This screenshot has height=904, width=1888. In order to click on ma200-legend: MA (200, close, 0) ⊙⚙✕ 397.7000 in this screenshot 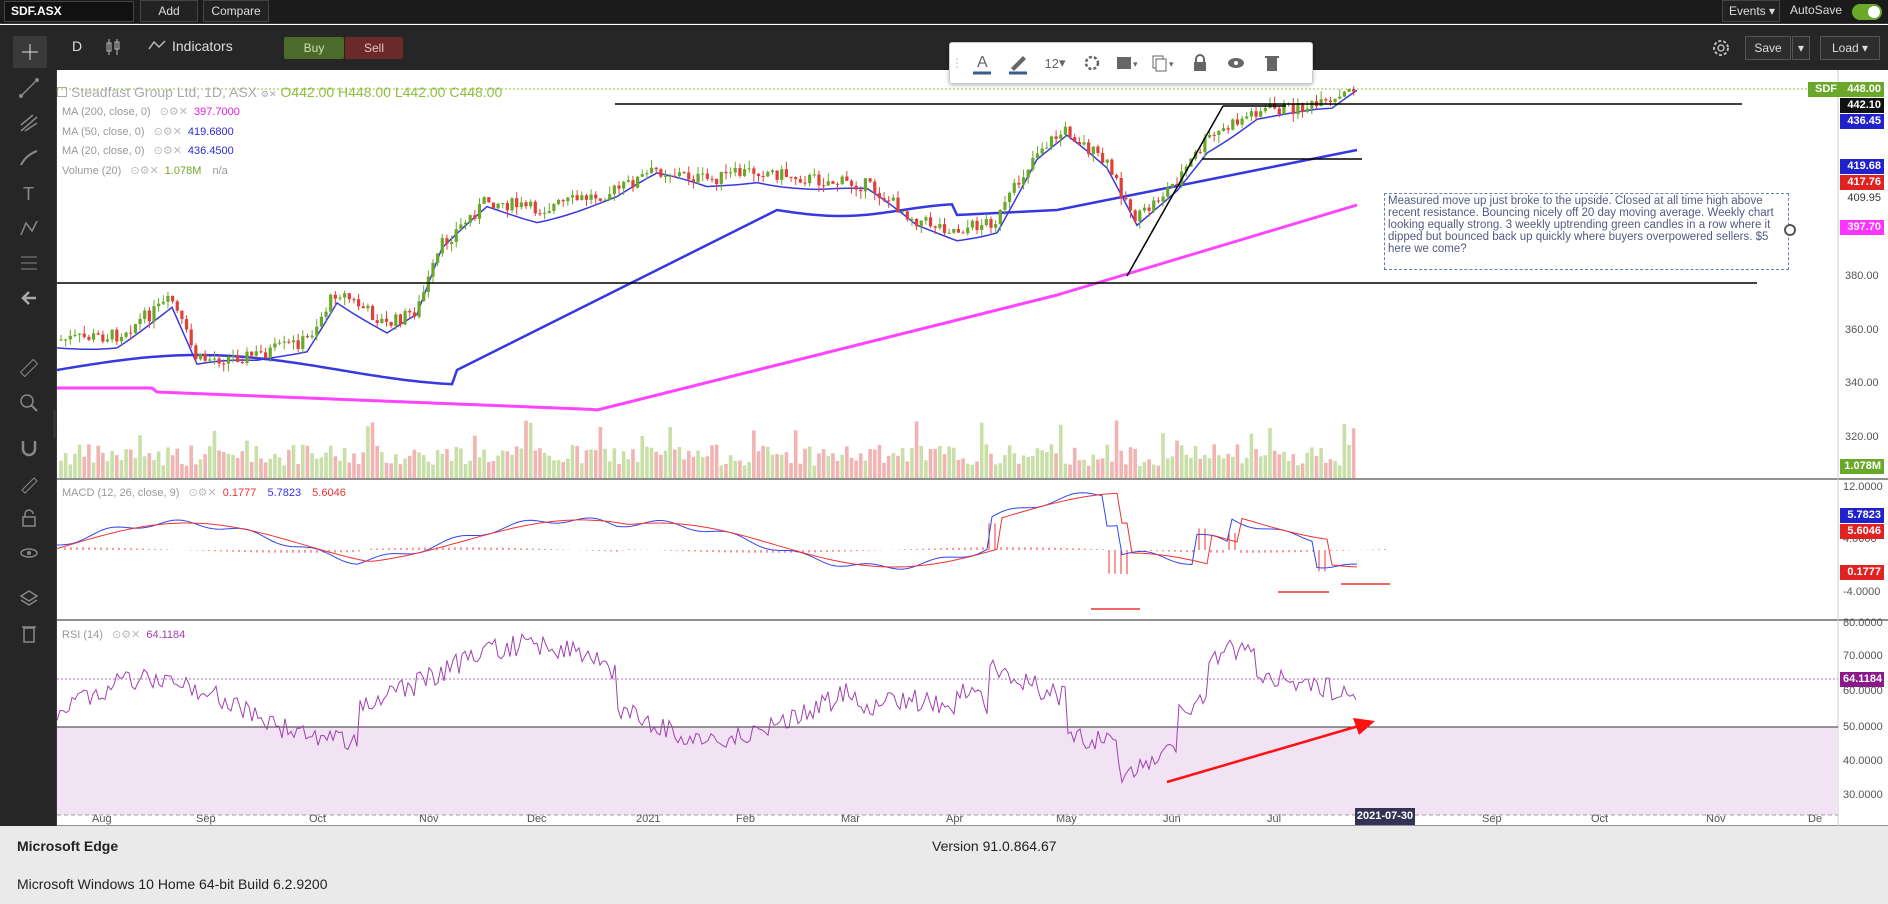, I will do `click(151, 113)`.